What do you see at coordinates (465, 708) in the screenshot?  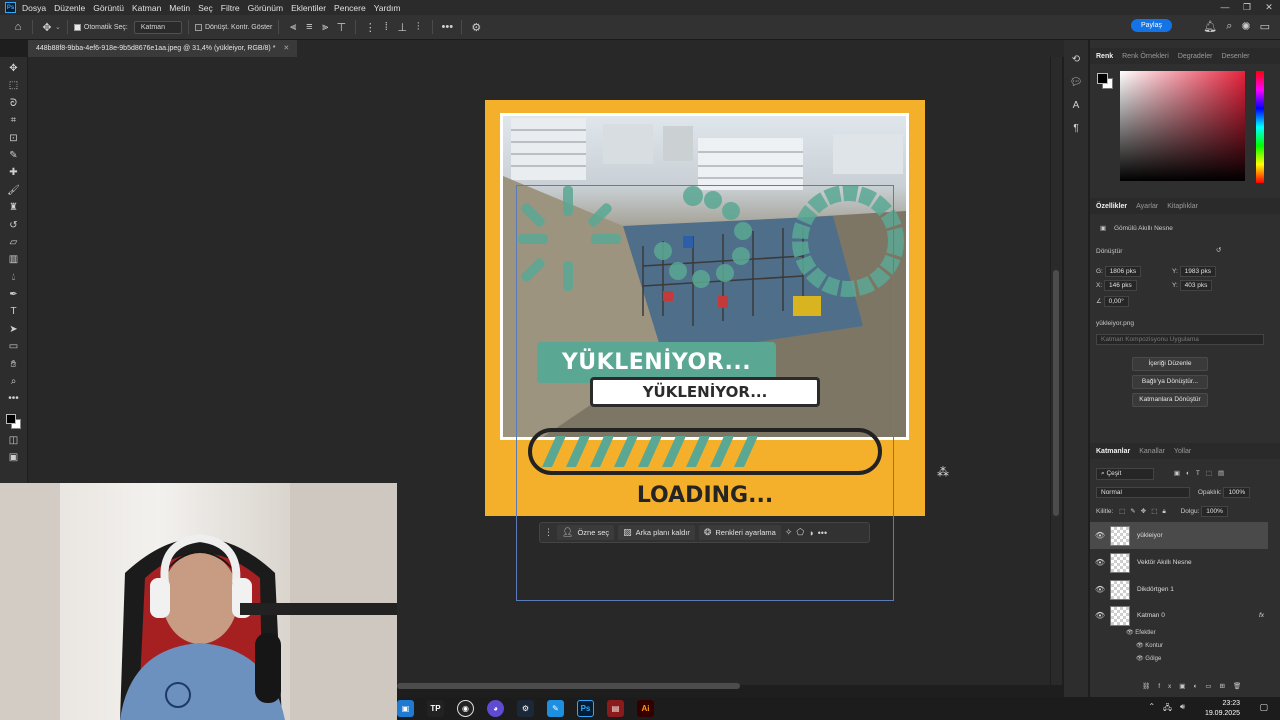 I see `obs-icon: ◉` at bounding box center [465, 708].